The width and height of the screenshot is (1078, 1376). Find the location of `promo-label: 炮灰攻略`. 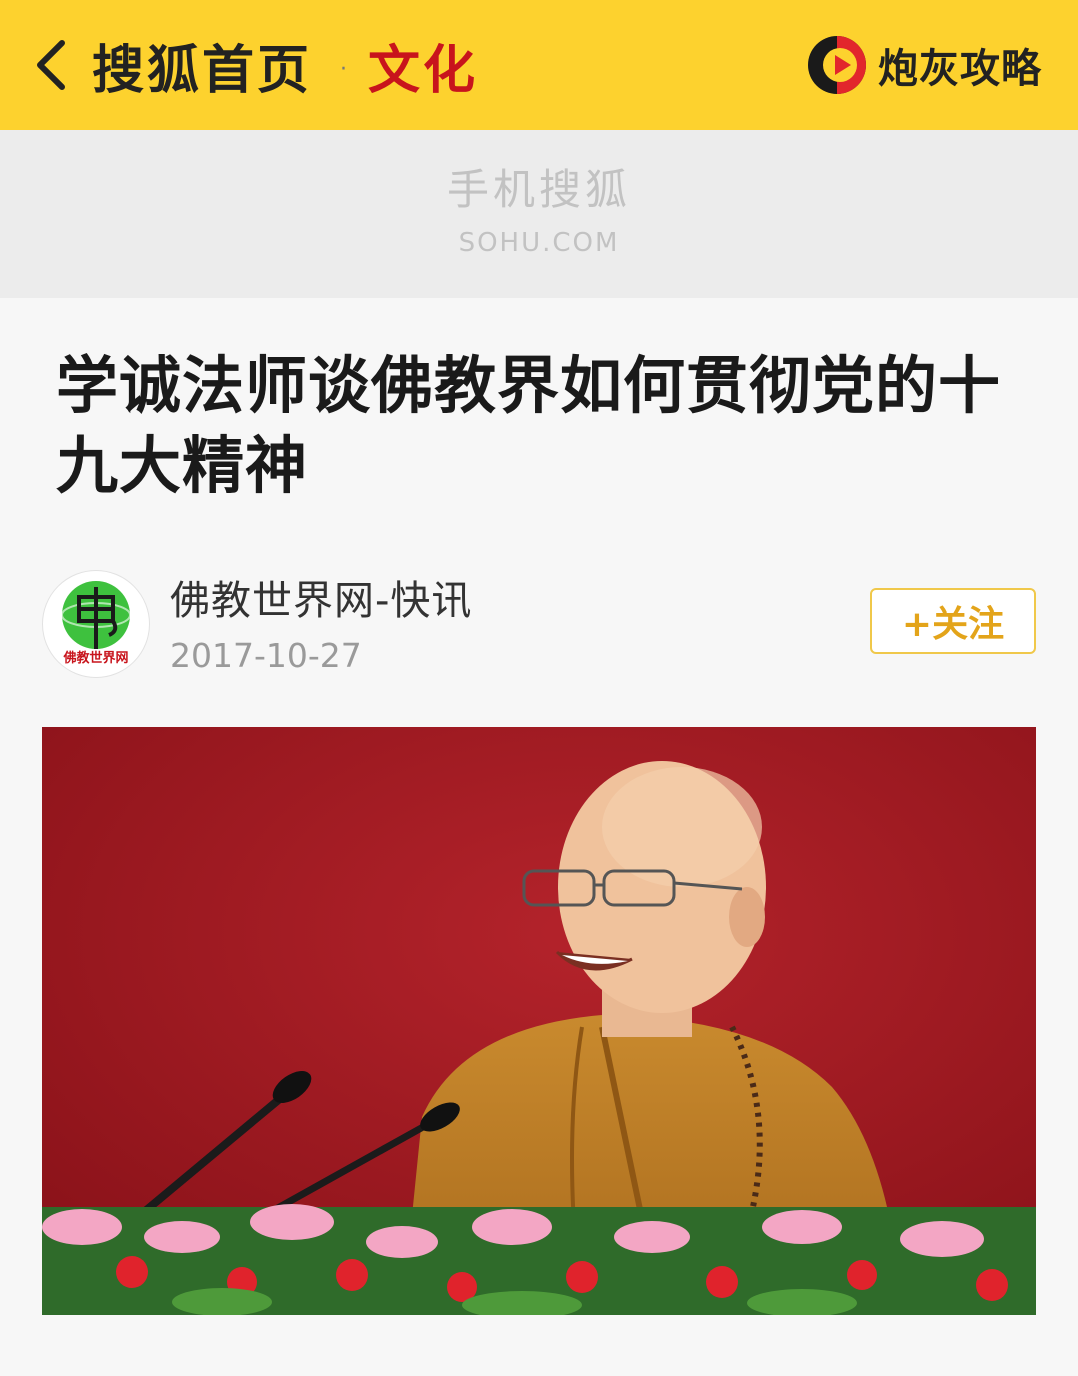

promo-label: 炮灰攻略 is located at coordinates (960, 69).